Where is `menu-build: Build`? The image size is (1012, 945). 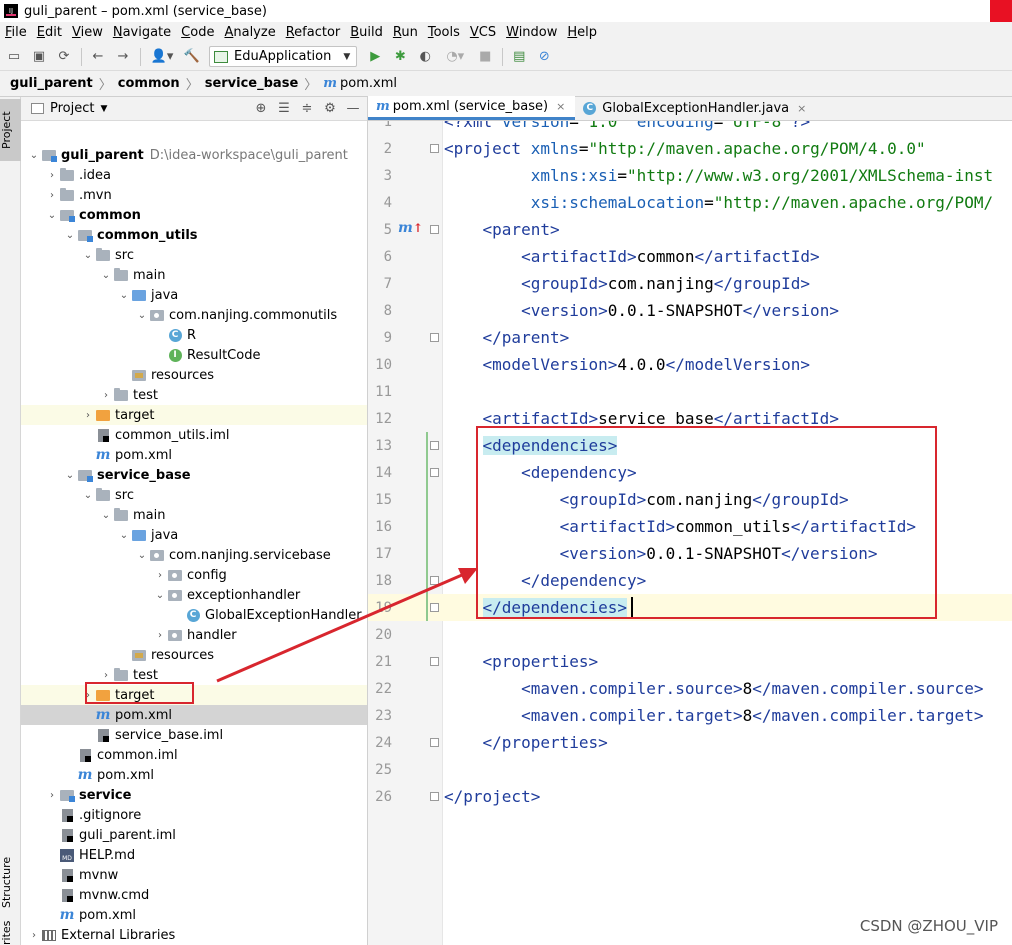 menu-build: Build is located at coordinates (366, 32).